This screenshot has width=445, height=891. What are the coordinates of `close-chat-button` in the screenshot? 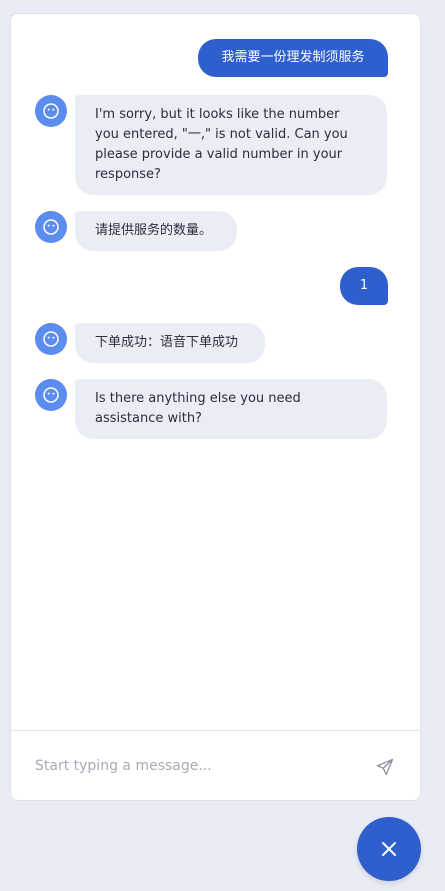 It's located at (389, 849).